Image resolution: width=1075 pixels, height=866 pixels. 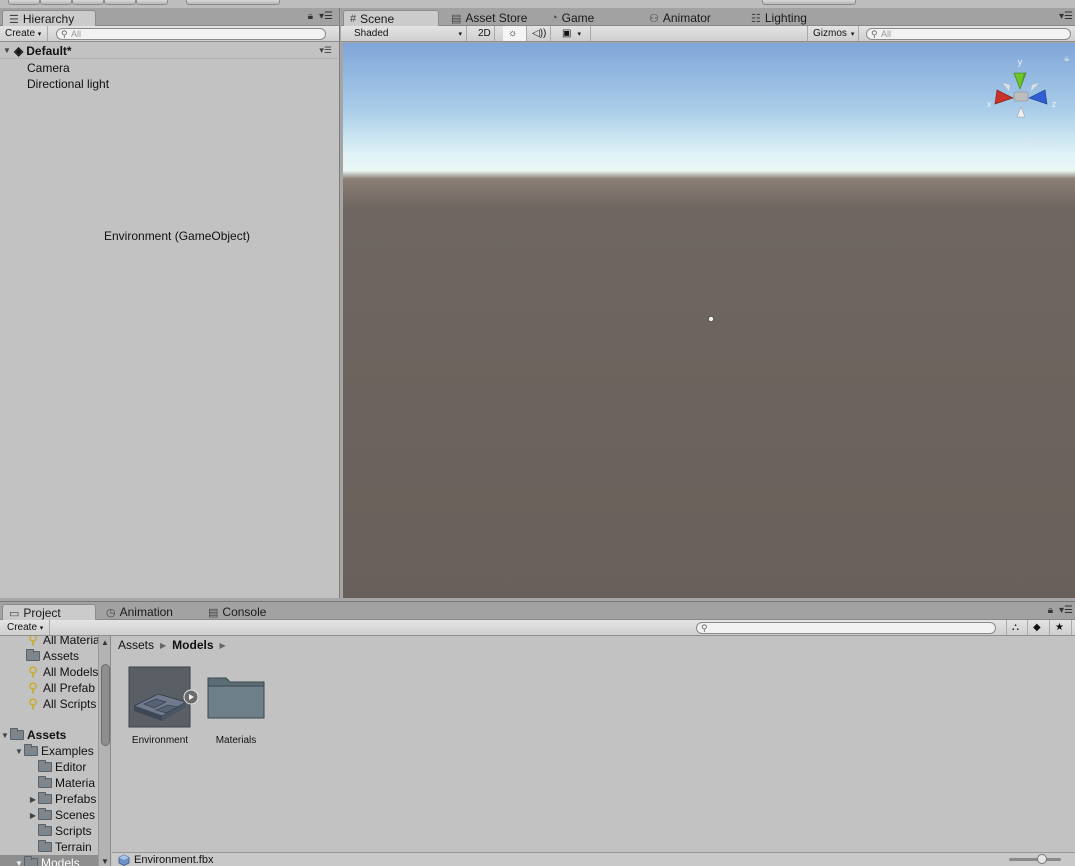 What do you see at coordinates (1042, 859) in the screenshot?
I see `slider-knob` at bounding box center [1042, 859].